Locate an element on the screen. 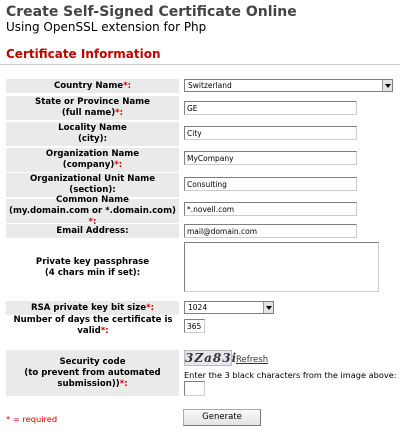 The width and height of the screenshot is (400, 432). passphrase-textarea is located at coordinates (281, 267).